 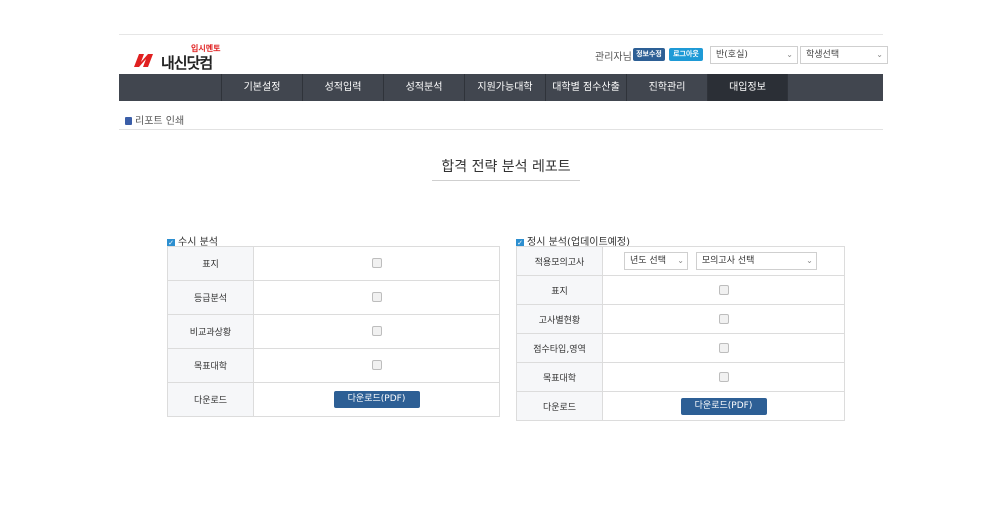 I want to click on nav-item-admission-info: 대입정보, so click(x=747, y=87).